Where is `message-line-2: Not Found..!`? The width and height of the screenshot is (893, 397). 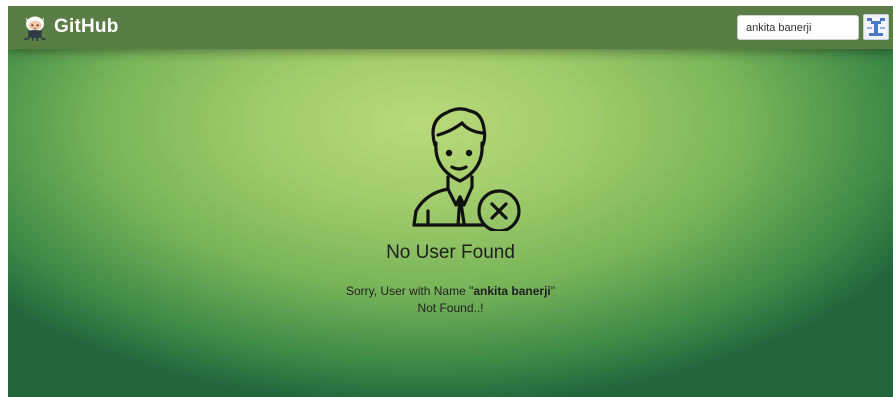 message-line-2: Not Found..! is located at coordinates (450, 308).